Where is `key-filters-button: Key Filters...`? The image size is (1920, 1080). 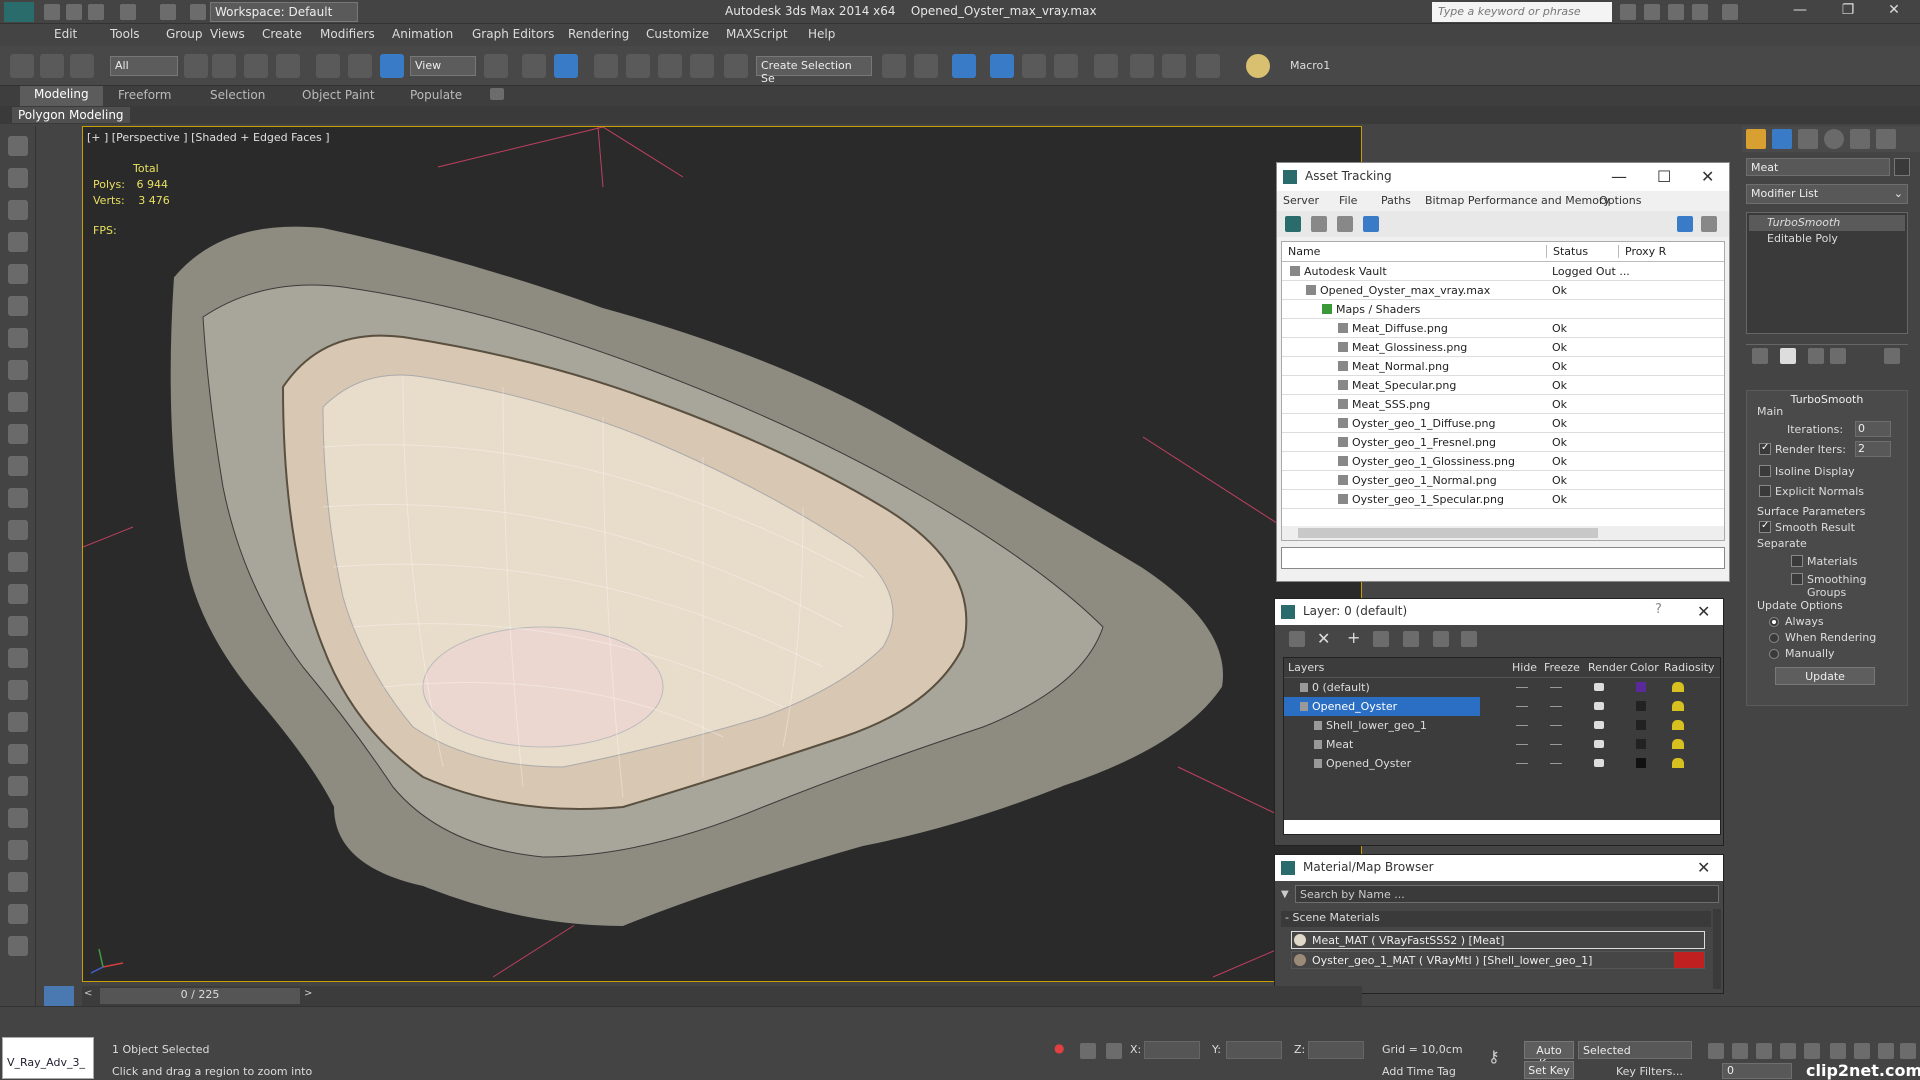 key-filters-button: Key Filters... is located at coordinates (1649, 1071).